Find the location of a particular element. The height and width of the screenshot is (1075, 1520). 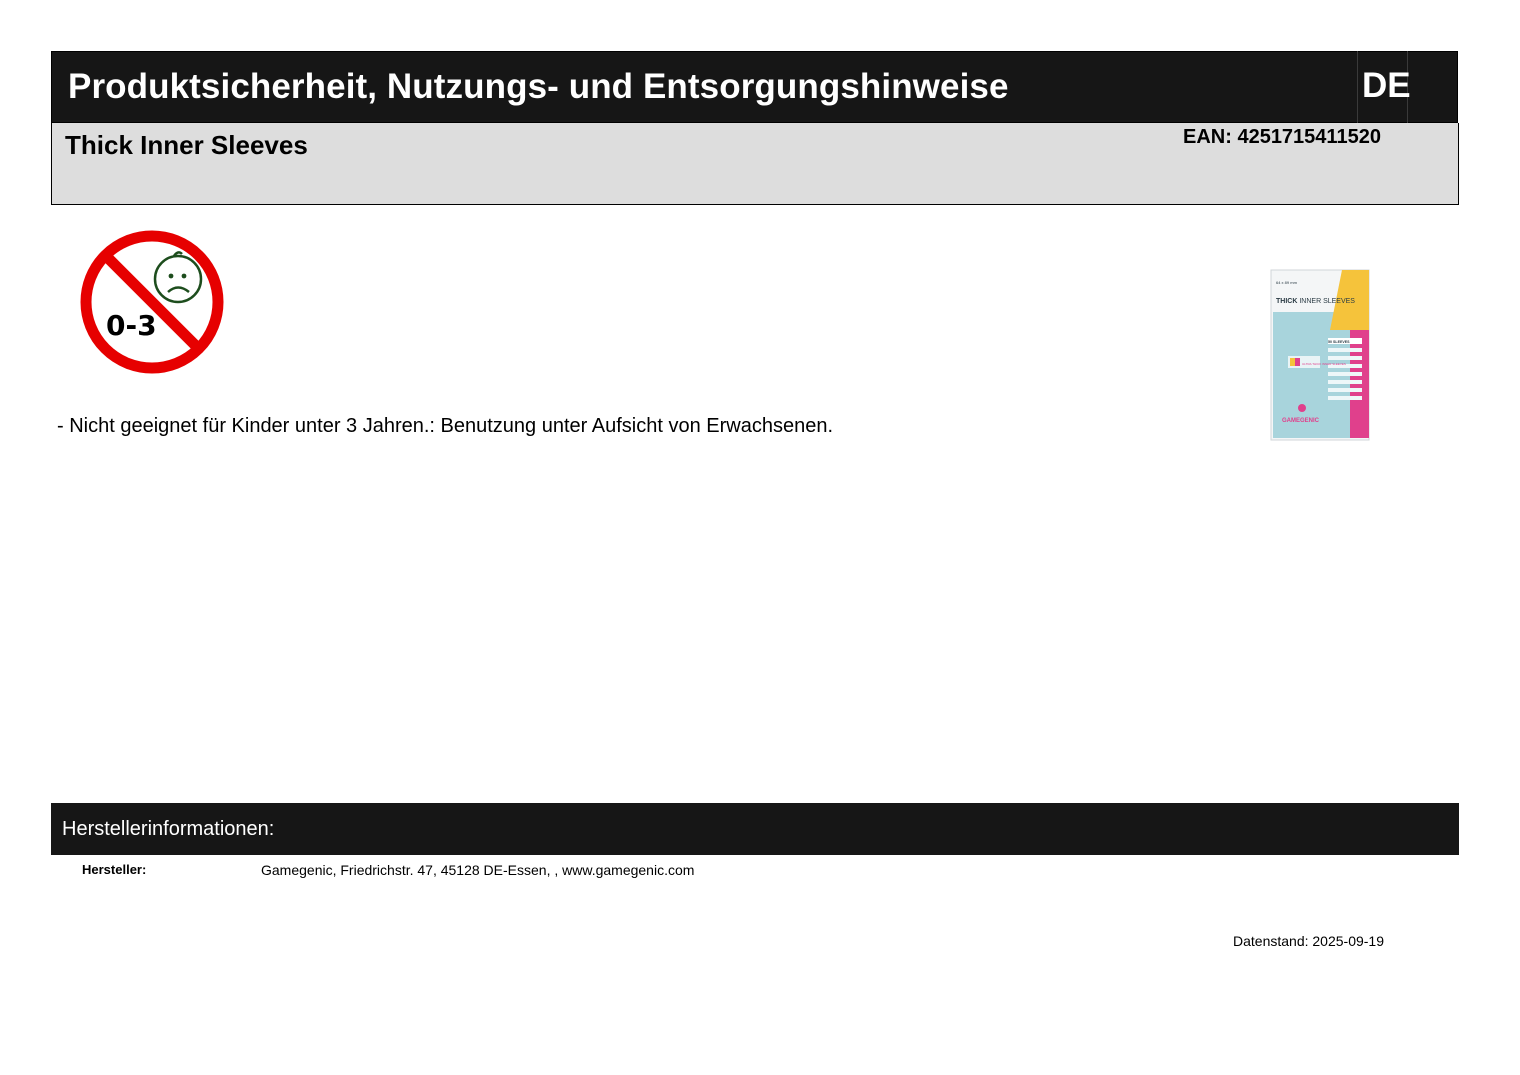

product-name: Thick Inner Sleeves is located at coordinates (186, 145).